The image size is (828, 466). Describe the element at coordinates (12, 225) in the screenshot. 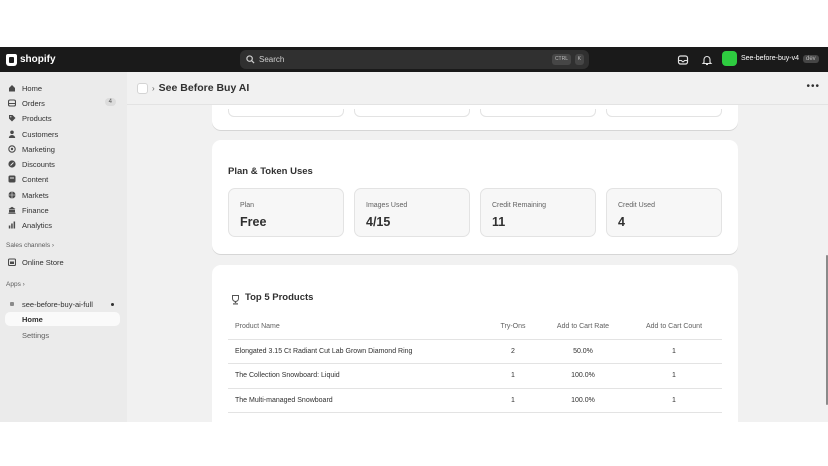

I see `chart-icon` at that location.